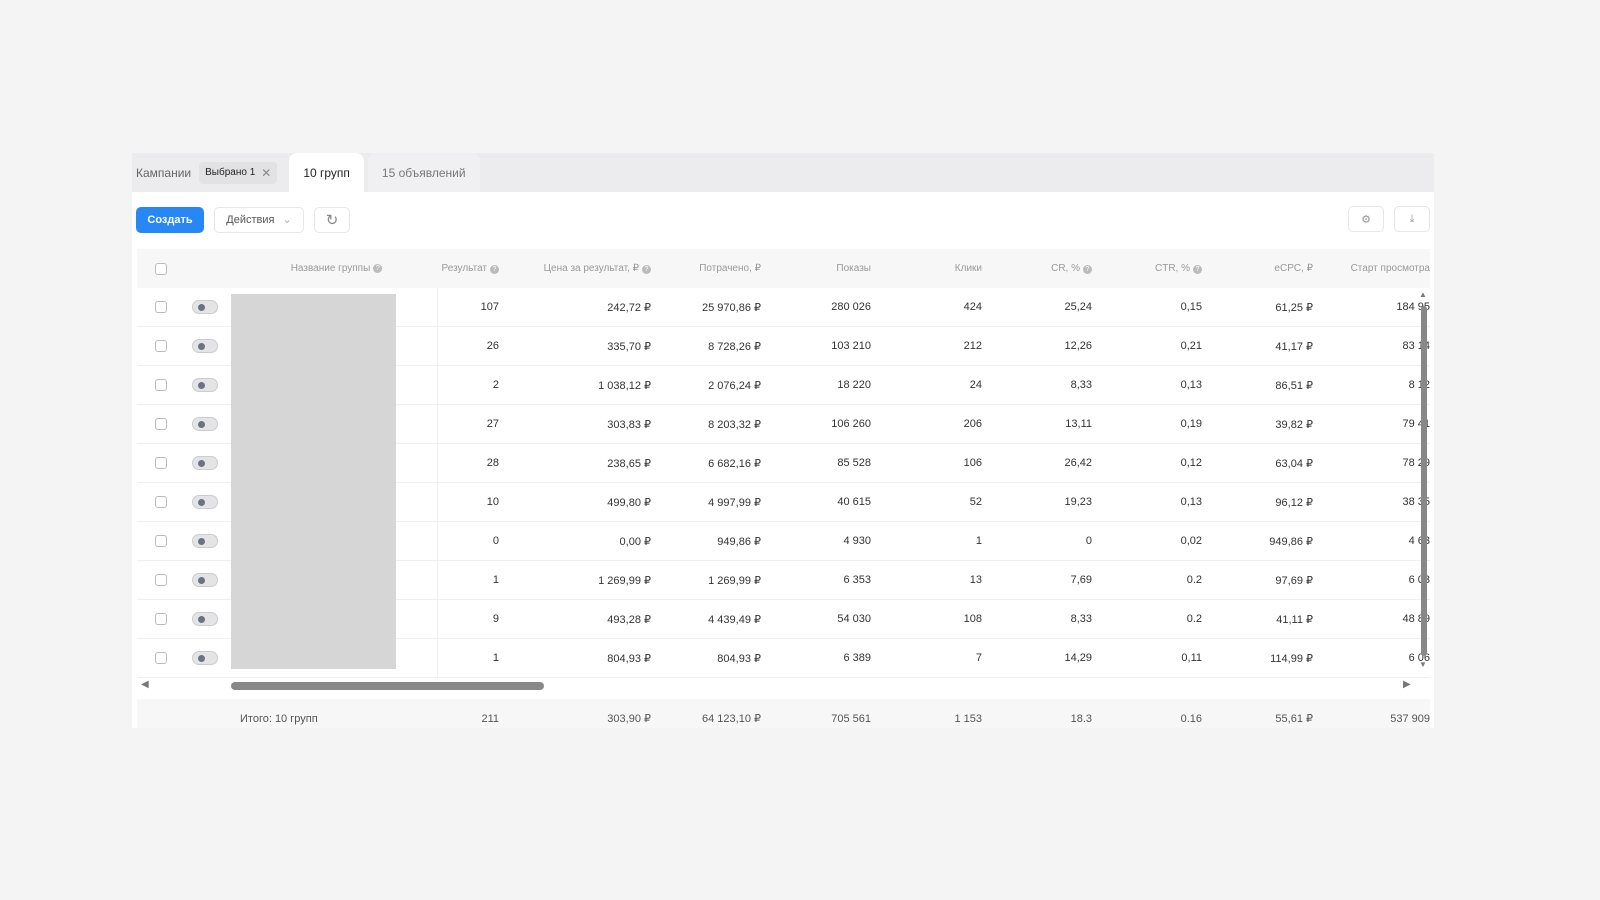  What do you see at coordinates (1423, 664) in the screenshot?
I see `scroll-down-icon: ▼` at bounding box center [1423, 664].